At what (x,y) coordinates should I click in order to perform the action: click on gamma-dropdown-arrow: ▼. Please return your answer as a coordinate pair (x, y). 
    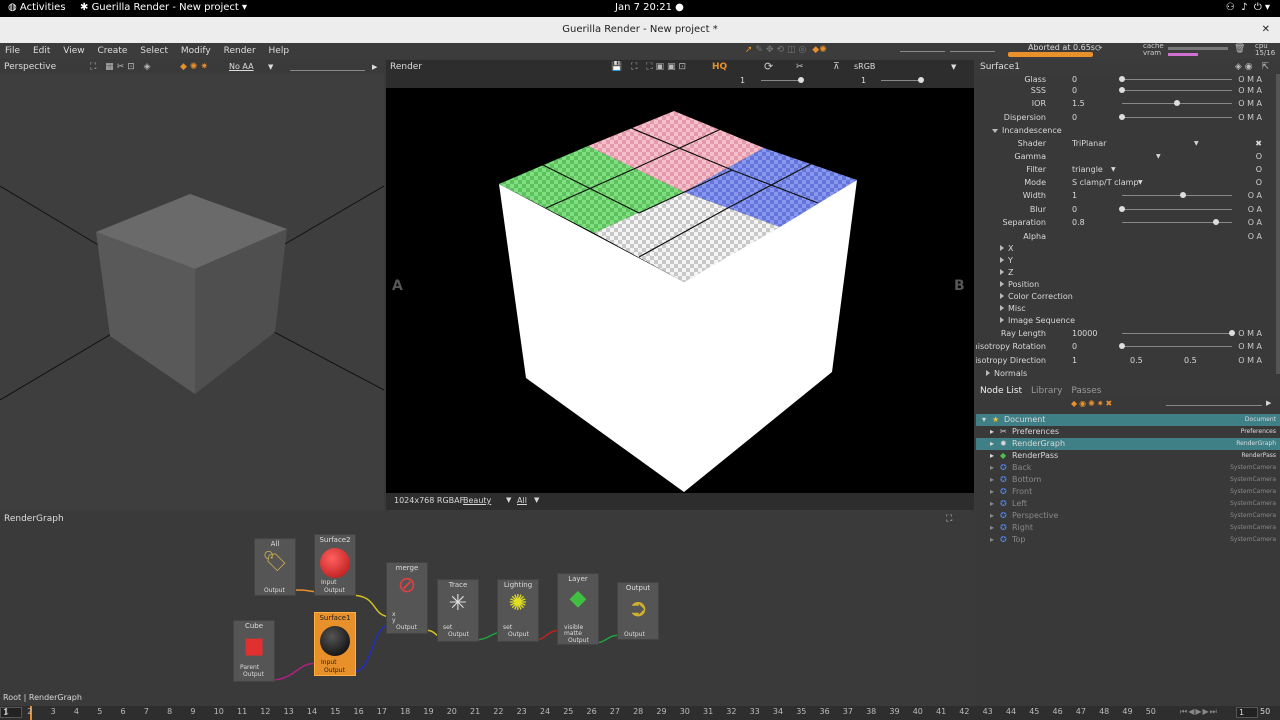
    Looking at the image, I should click on (1158, 156).